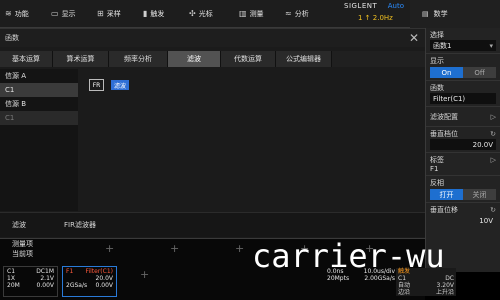 The height and width of the screenshot is (300, 500). What do you see at coordinates (463, 220) in the screenshot?
I see `vertical-pos-field: 10V` at bounding box center [463, 220].